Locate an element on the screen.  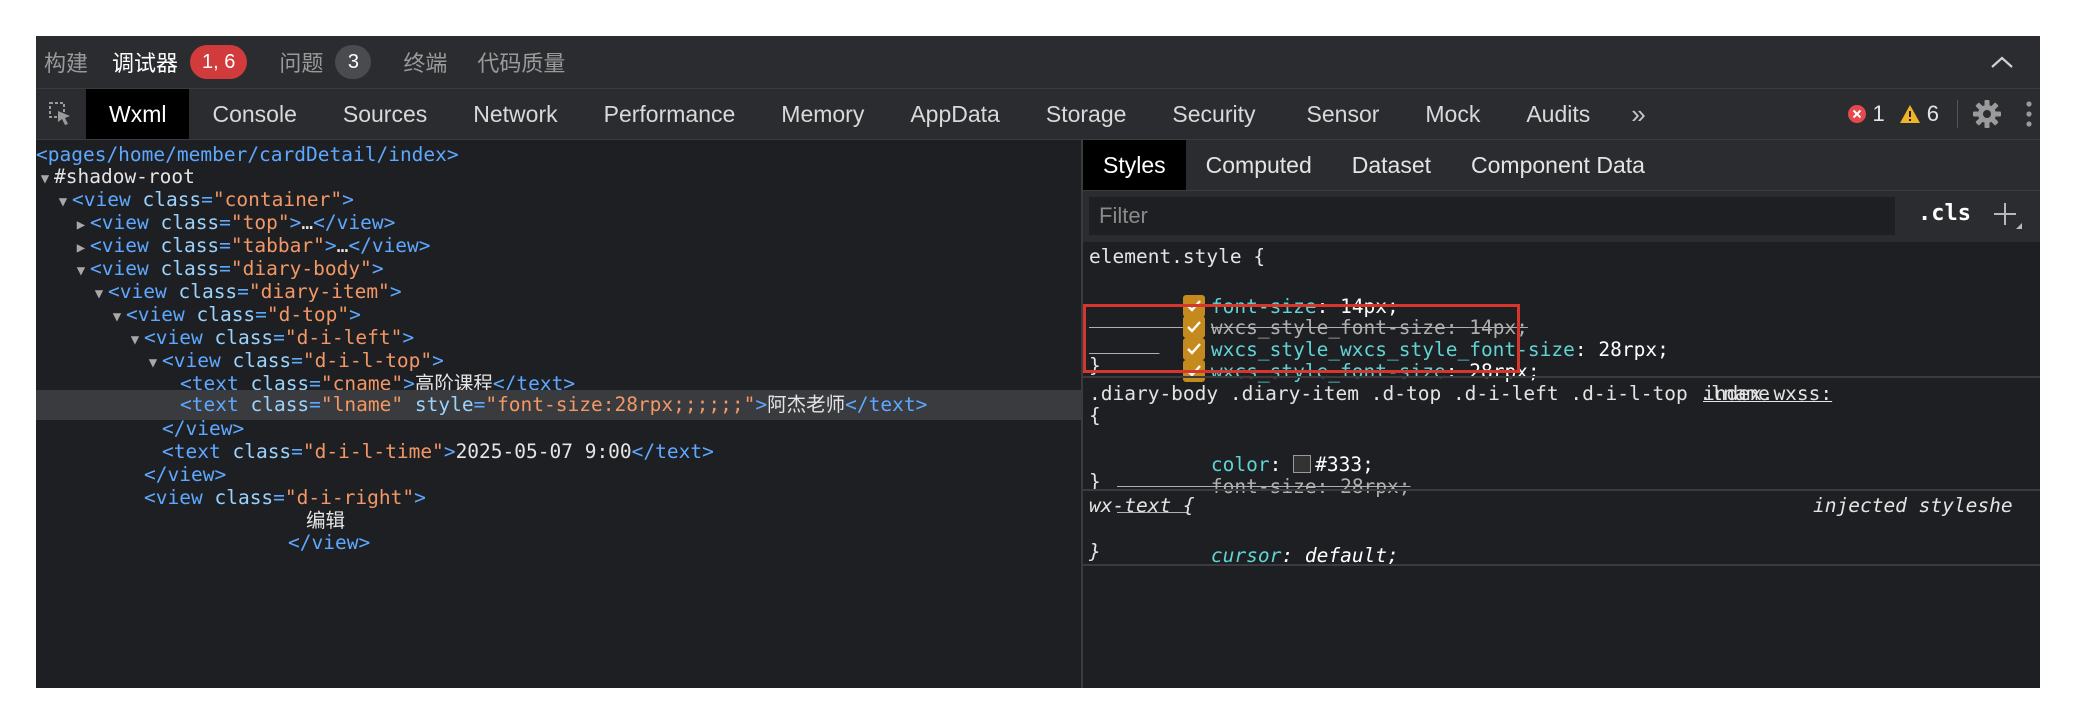
more-tabs-button: » is located at coordinates (1638, 114).